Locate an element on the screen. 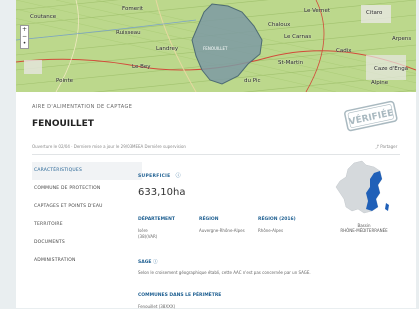 The width and height of the screenshot is (419, 309). sidebar-item-commune-protection: COMMUNE DE PROTECTION is located at coordinates (87, 189).